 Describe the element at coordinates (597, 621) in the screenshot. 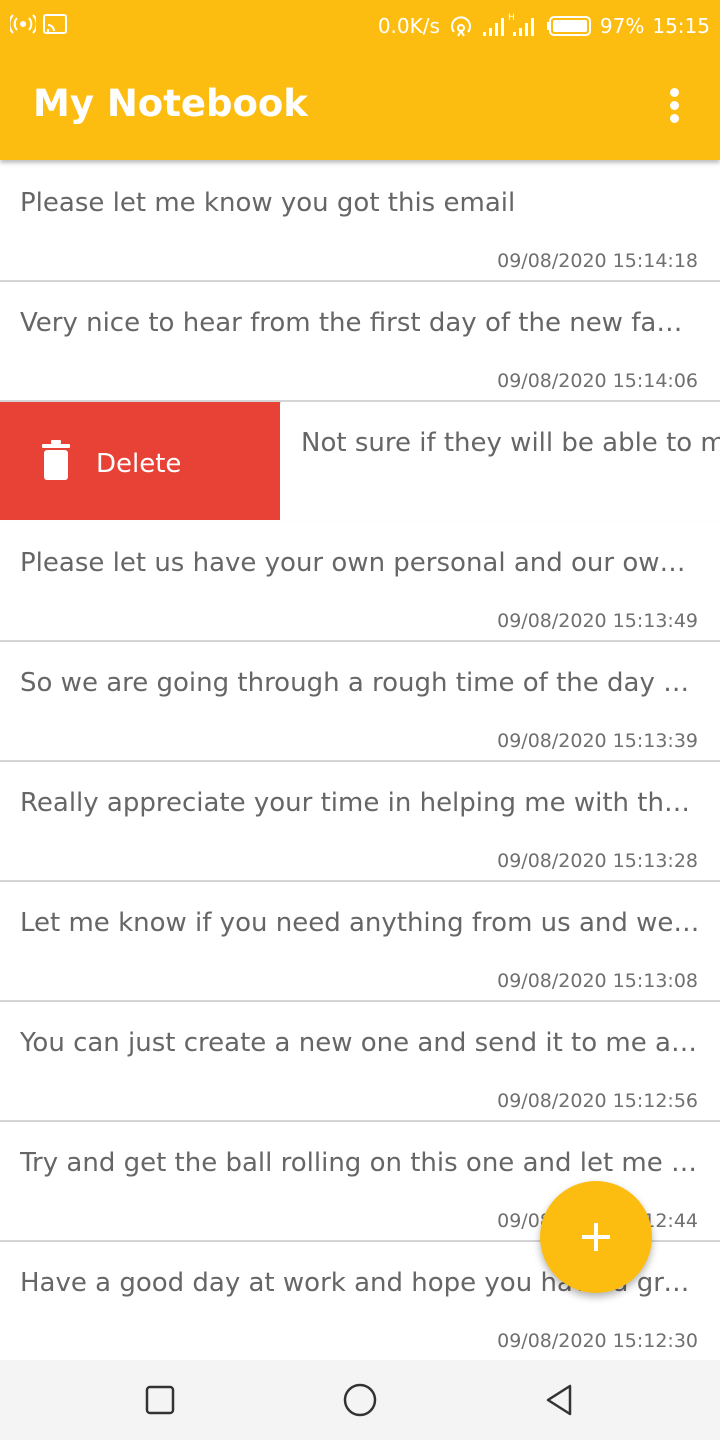

I see `note-date: 09/08/2020 15:13:49` at that location.